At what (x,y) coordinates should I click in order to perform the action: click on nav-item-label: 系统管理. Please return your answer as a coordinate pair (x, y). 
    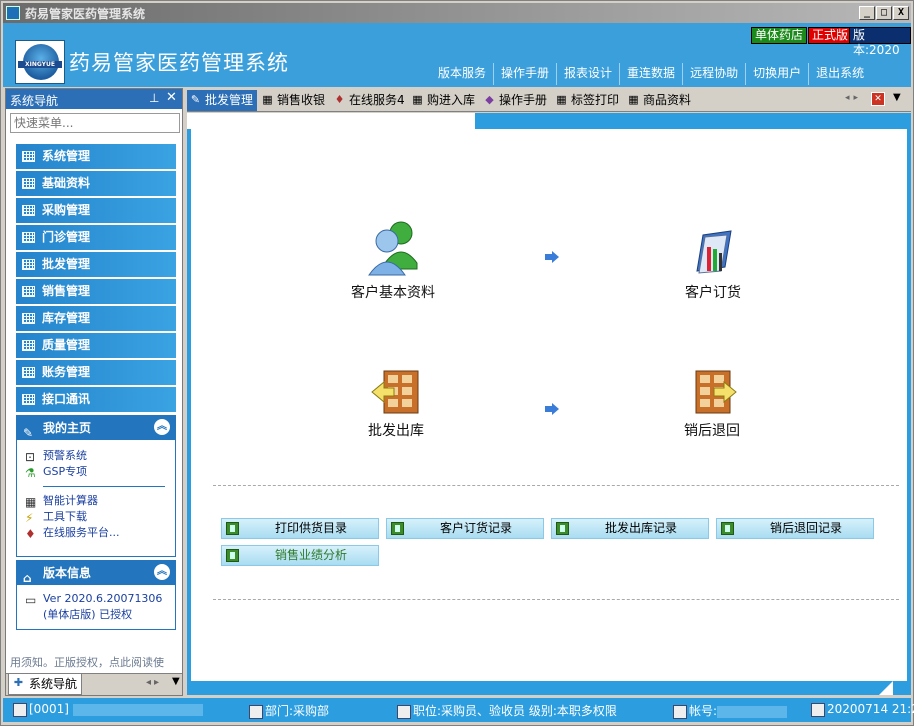
    Looking at the image, I should click on (66, 156).